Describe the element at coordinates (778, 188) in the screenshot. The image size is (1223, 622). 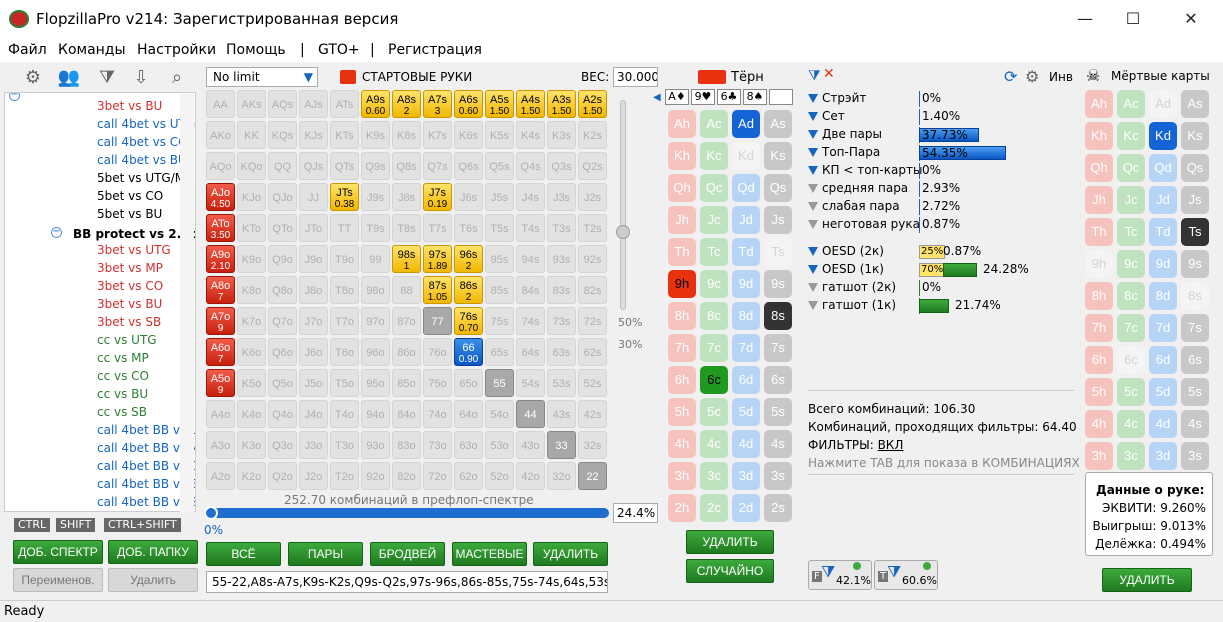
I see `card-Qs: Qs` at that location.